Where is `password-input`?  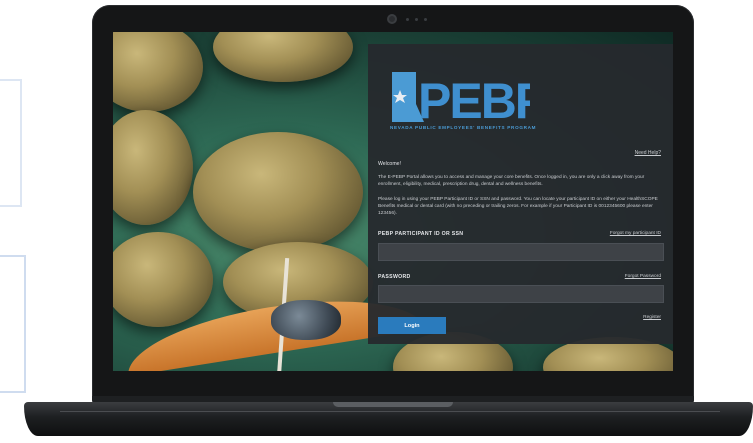
password-input is located at coordinates (521, 294).